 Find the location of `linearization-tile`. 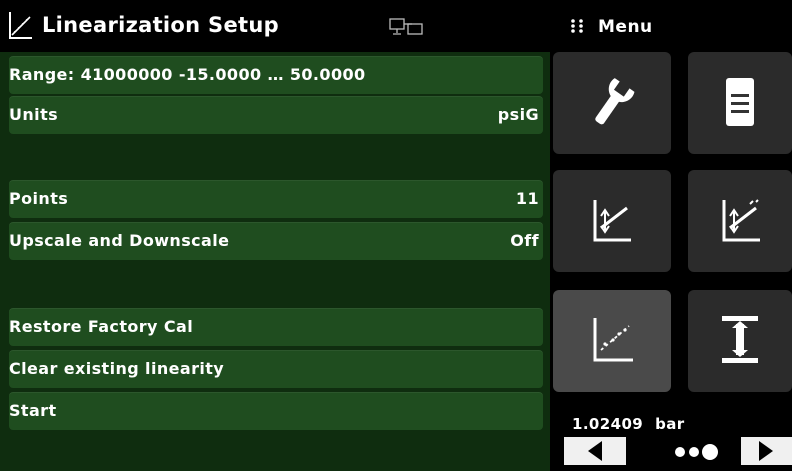

linearization-tile is located at coordinates (612, 221).